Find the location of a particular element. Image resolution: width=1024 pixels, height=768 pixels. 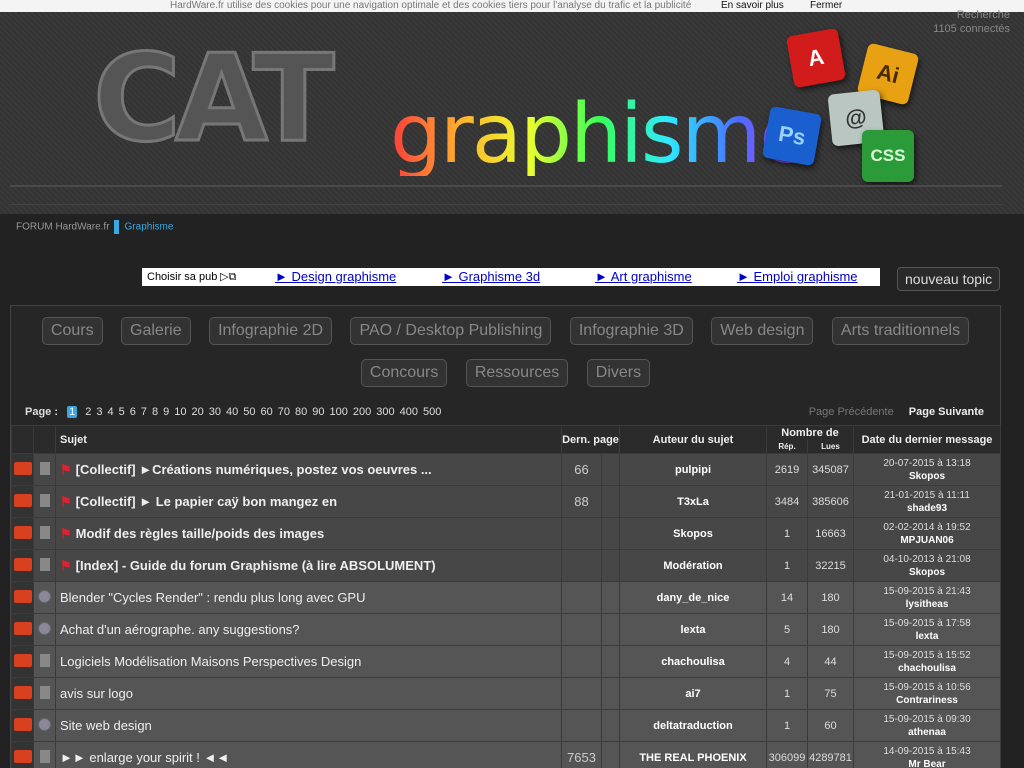

page-link: 60 is located at coordinates (267, 412).